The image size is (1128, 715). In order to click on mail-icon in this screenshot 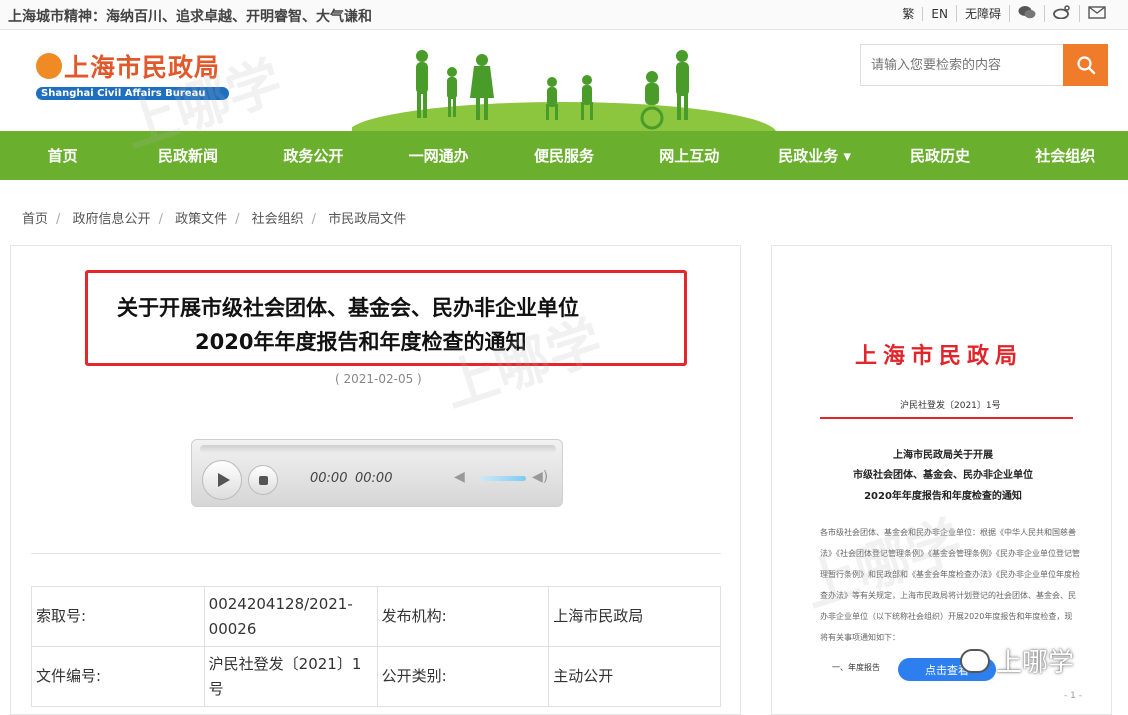, I will do `click(1096, 13)`.